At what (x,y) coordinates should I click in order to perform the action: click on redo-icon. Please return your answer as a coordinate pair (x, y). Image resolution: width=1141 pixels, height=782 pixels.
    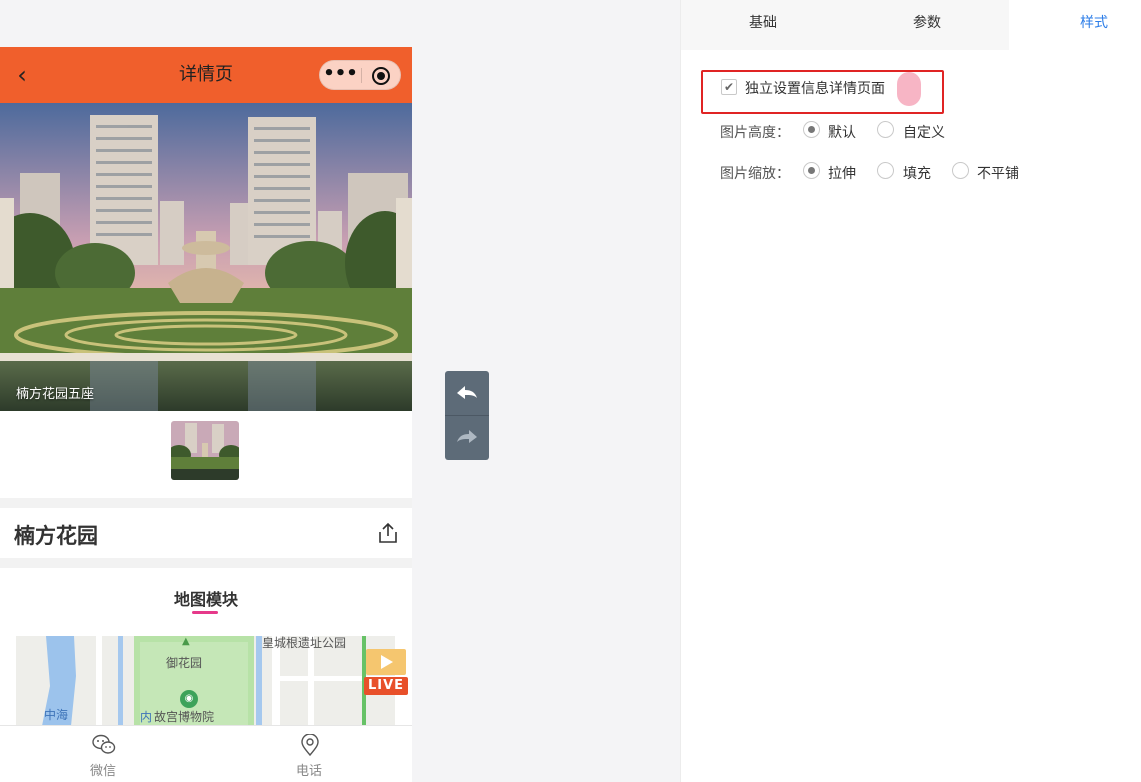
    Looking at the image, I should click on (467, 436).